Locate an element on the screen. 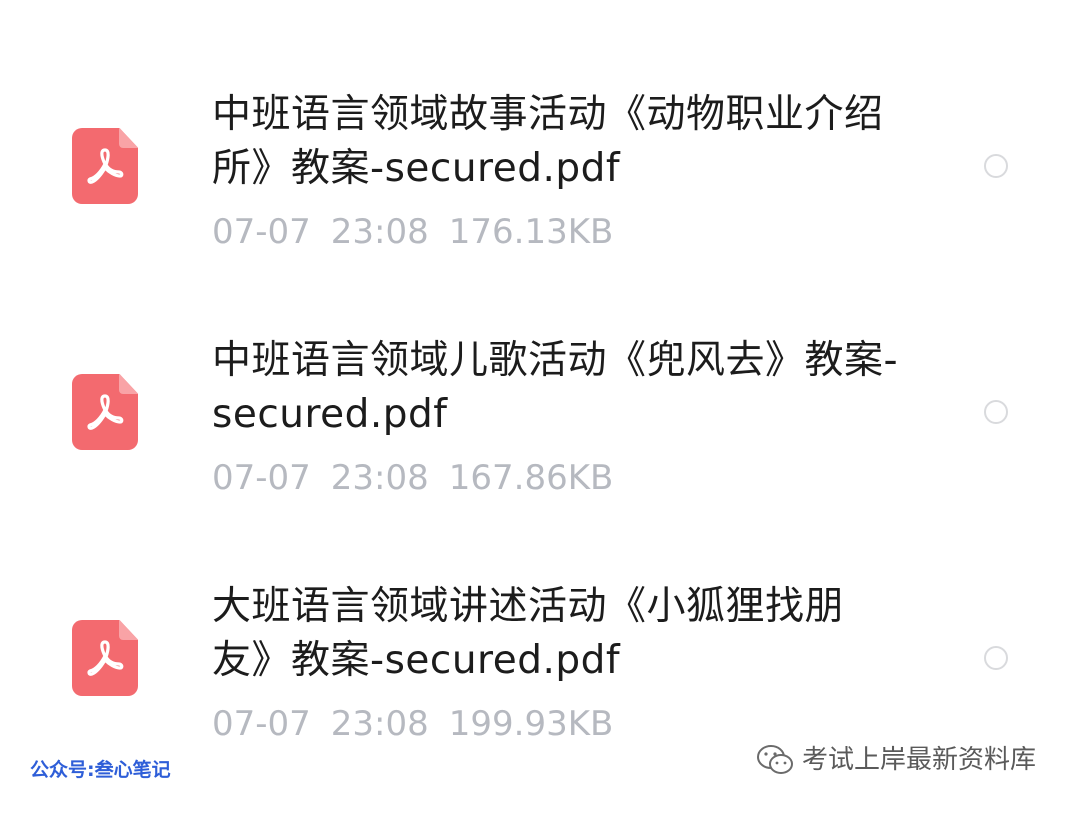  watermark-right-text: 考试上岸最新资料库 is located at coordinates (919, 760).